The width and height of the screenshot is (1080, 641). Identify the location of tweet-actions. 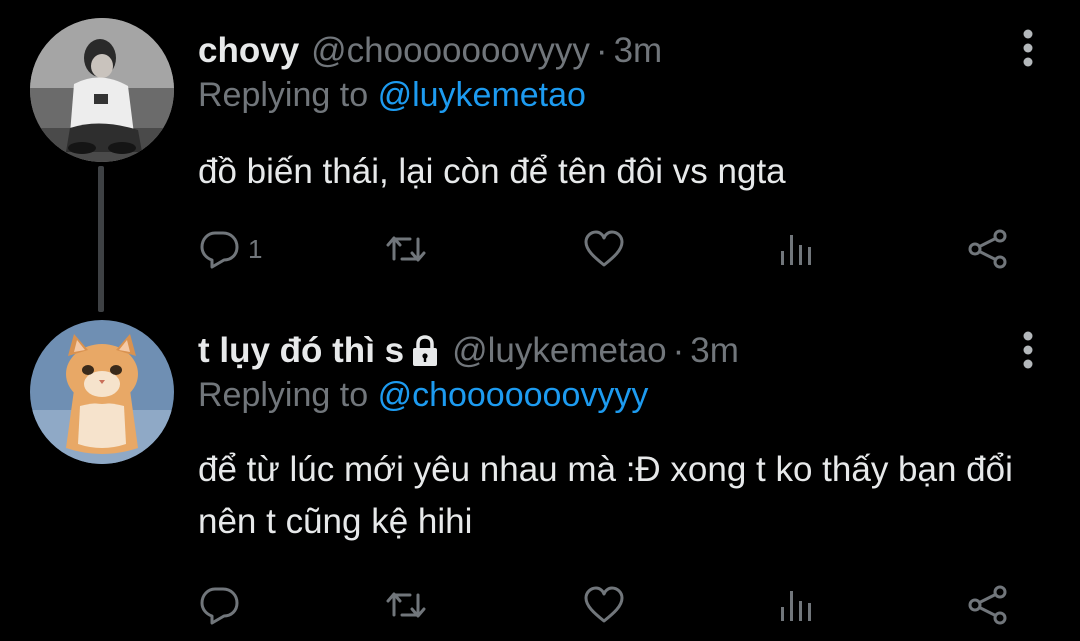
(618, 605).